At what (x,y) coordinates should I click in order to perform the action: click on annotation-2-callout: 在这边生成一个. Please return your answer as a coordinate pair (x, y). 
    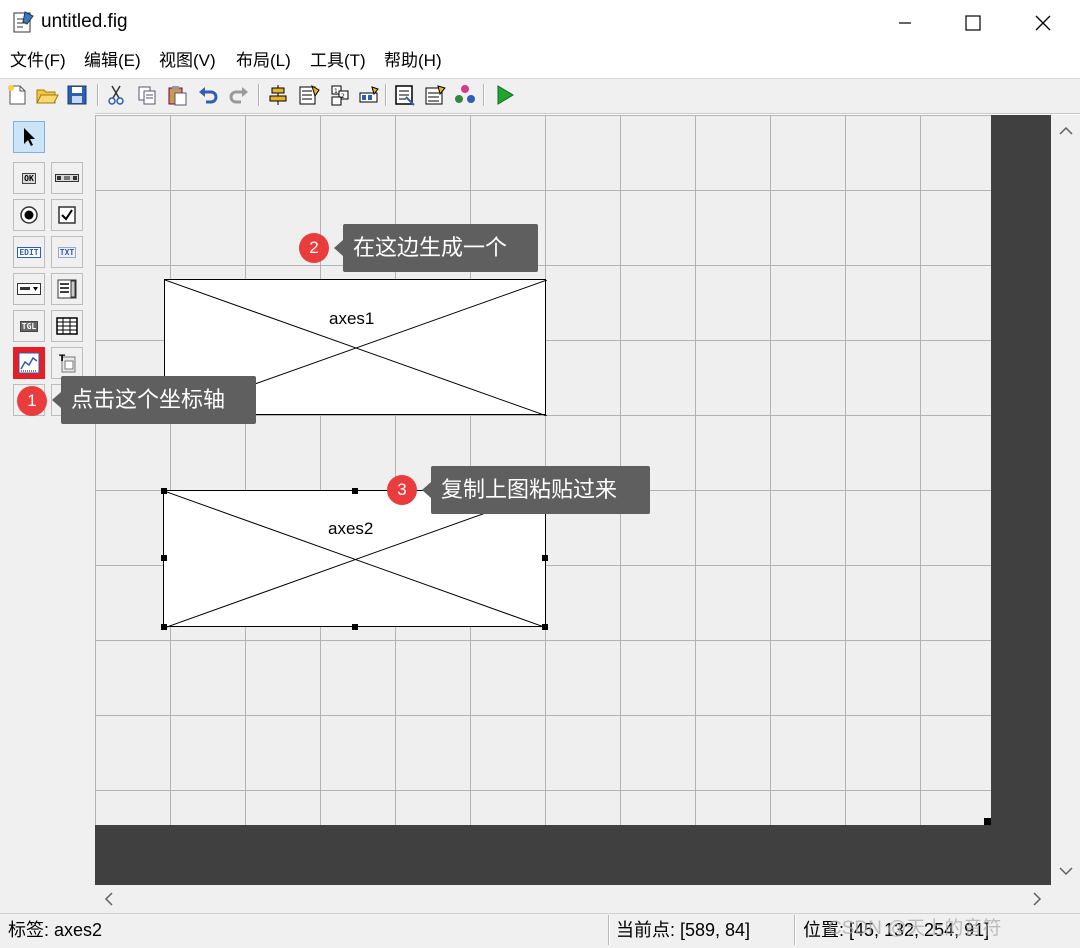
    Looking at the image, I should click on (440, 248).